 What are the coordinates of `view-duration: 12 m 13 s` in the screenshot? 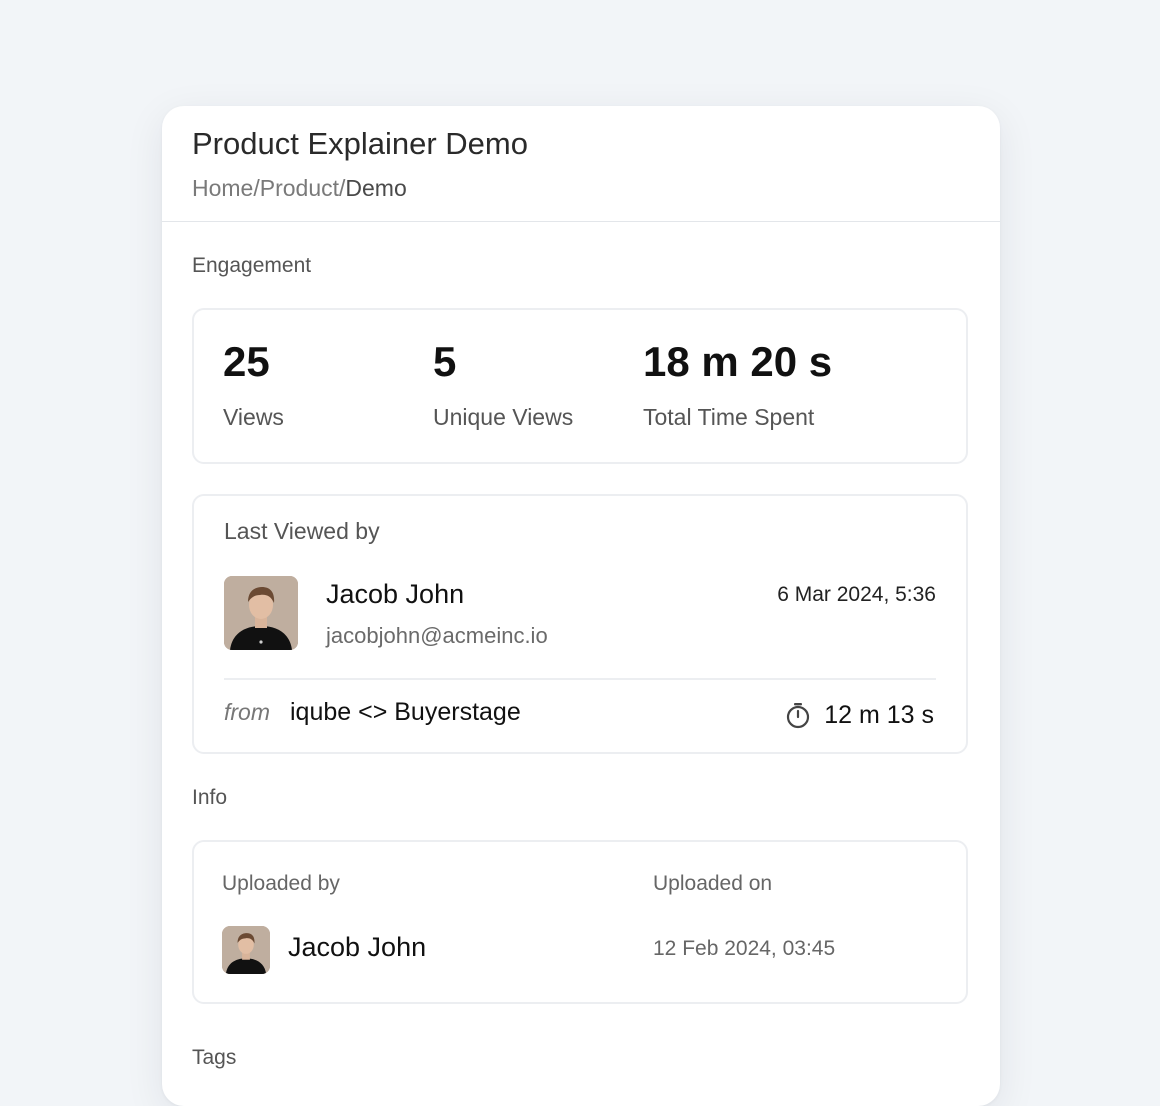 It's located at (859, 715).